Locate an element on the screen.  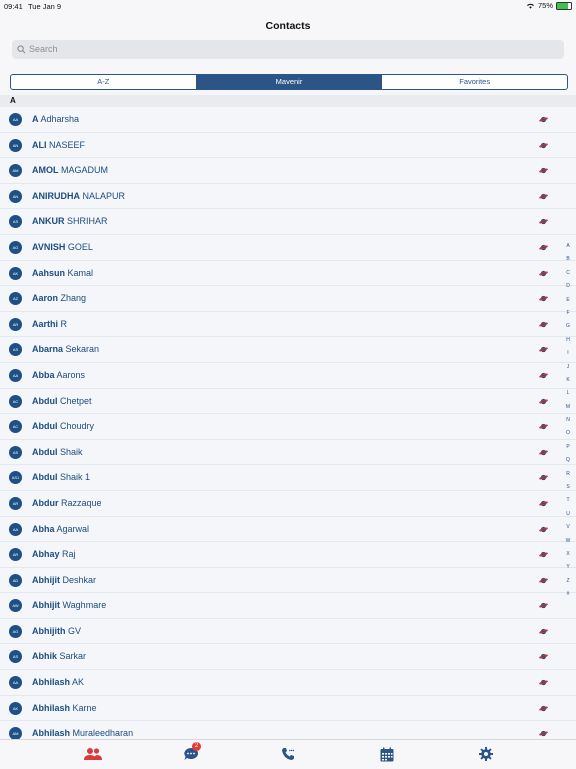
segmented-control: A-Z Mavenir Favorites is located at coordinates (289, 82).